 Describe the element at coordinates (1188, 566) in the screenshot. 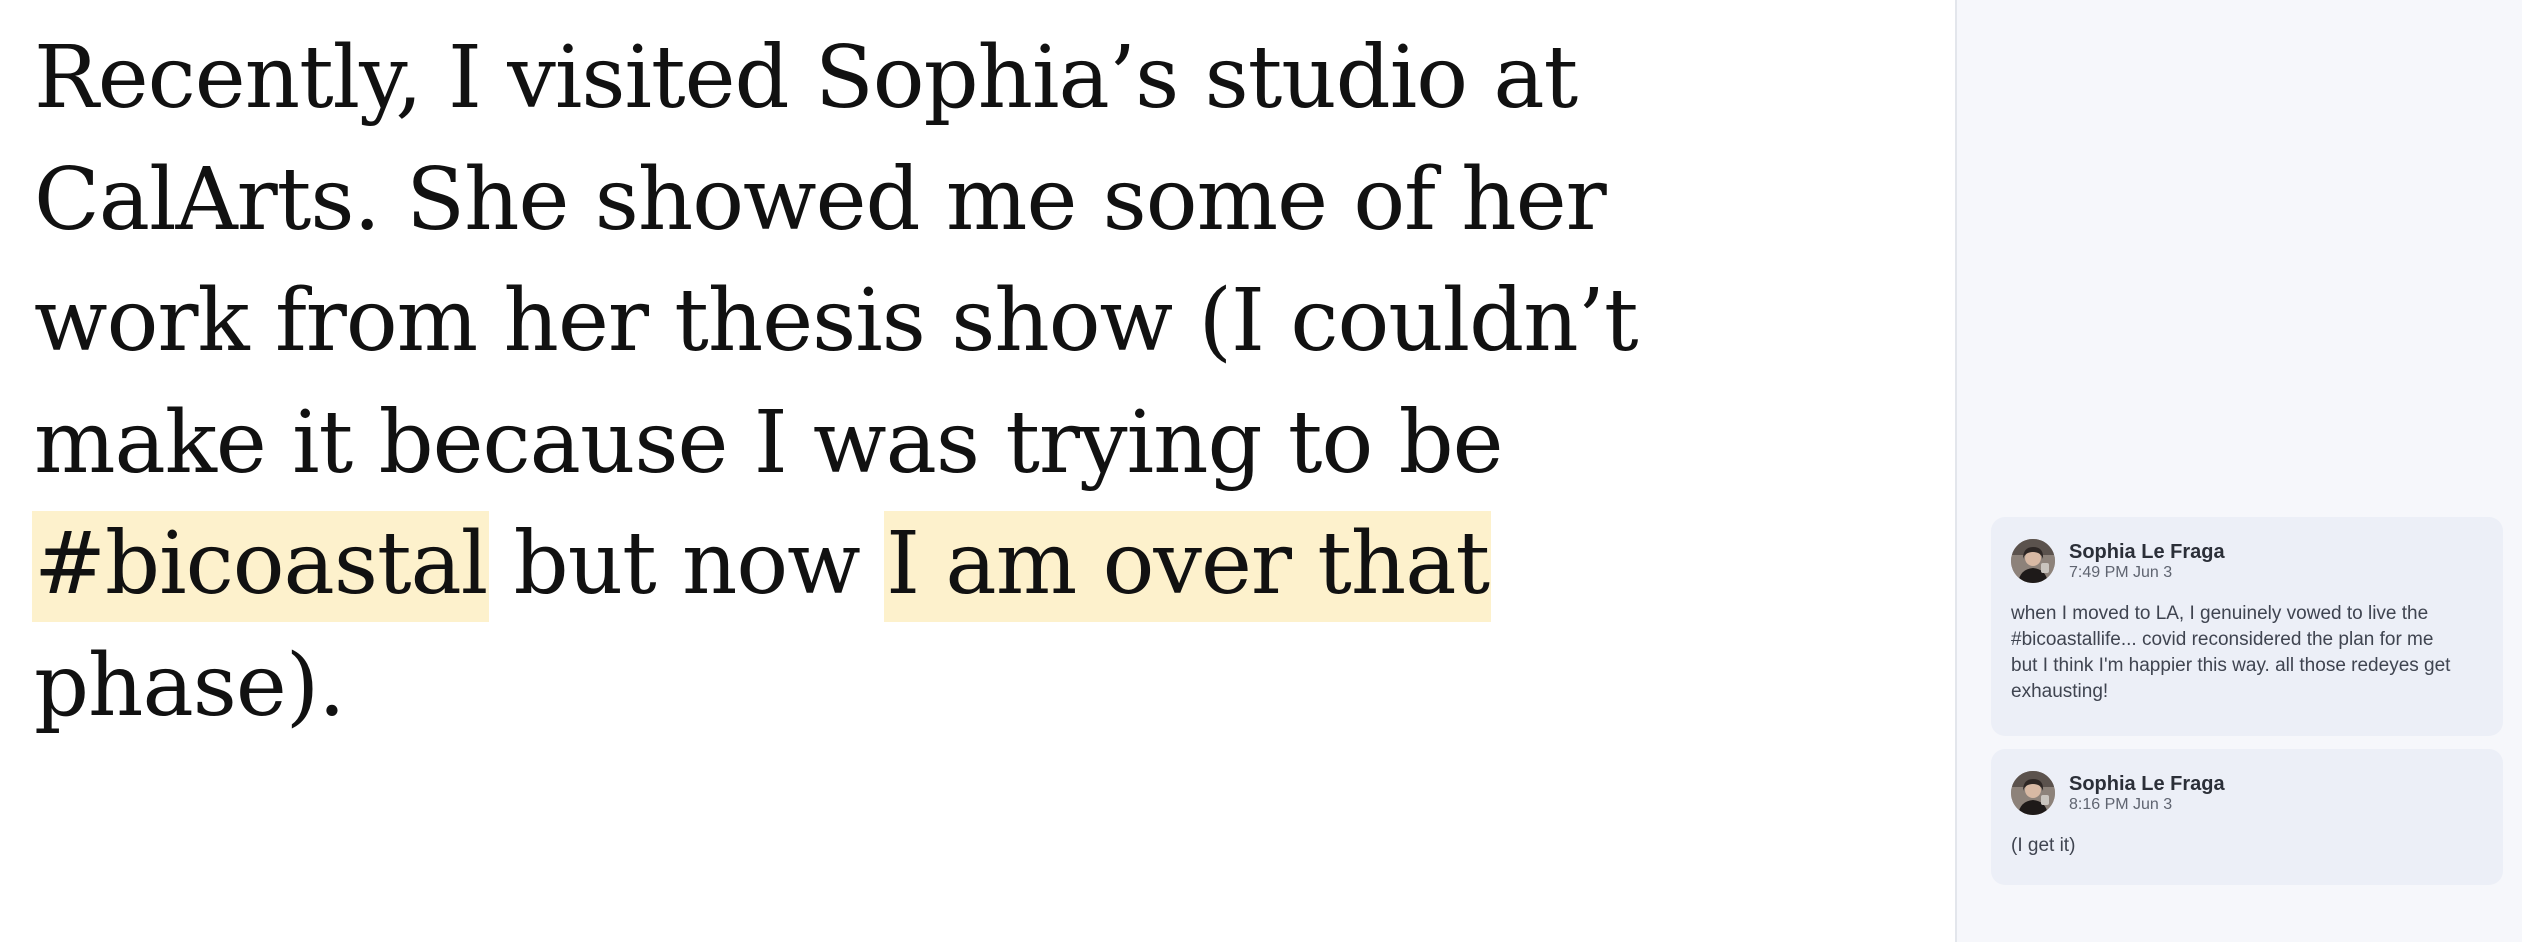

I see `highlight-over-that: I am over that` at that location.